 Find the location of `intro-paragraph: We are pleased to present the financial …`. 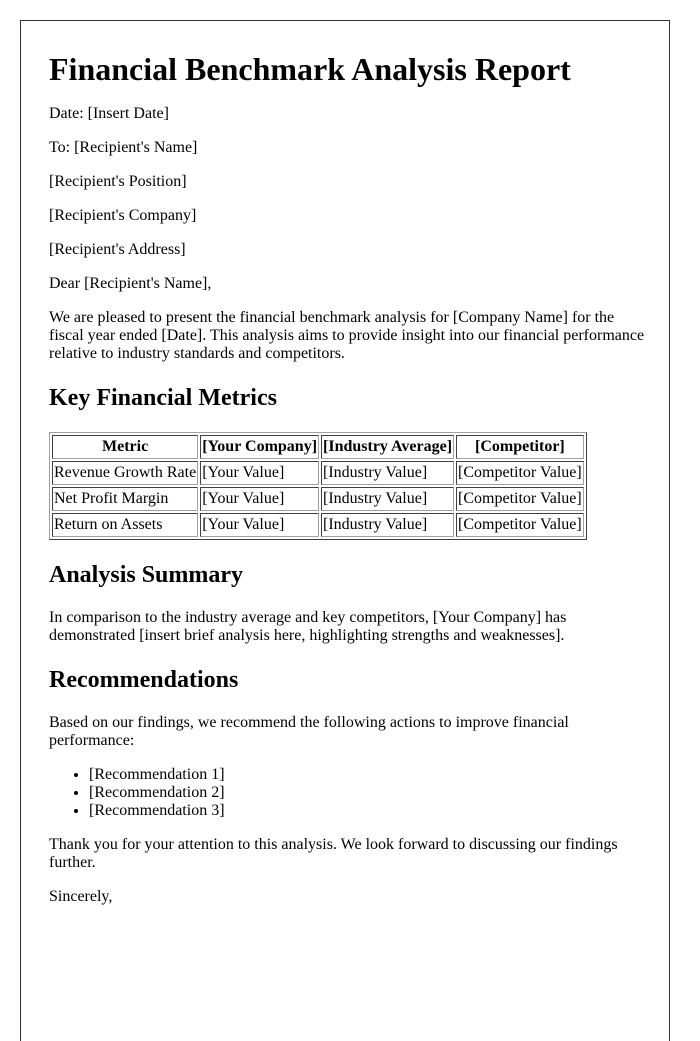

intro-paragraph: We are pleased to present the financial … is located at coordinates (347, 335).